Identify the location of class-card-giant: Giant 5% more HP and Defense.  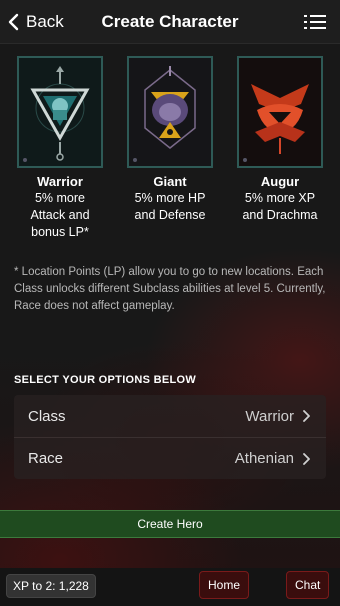
(170, 140).